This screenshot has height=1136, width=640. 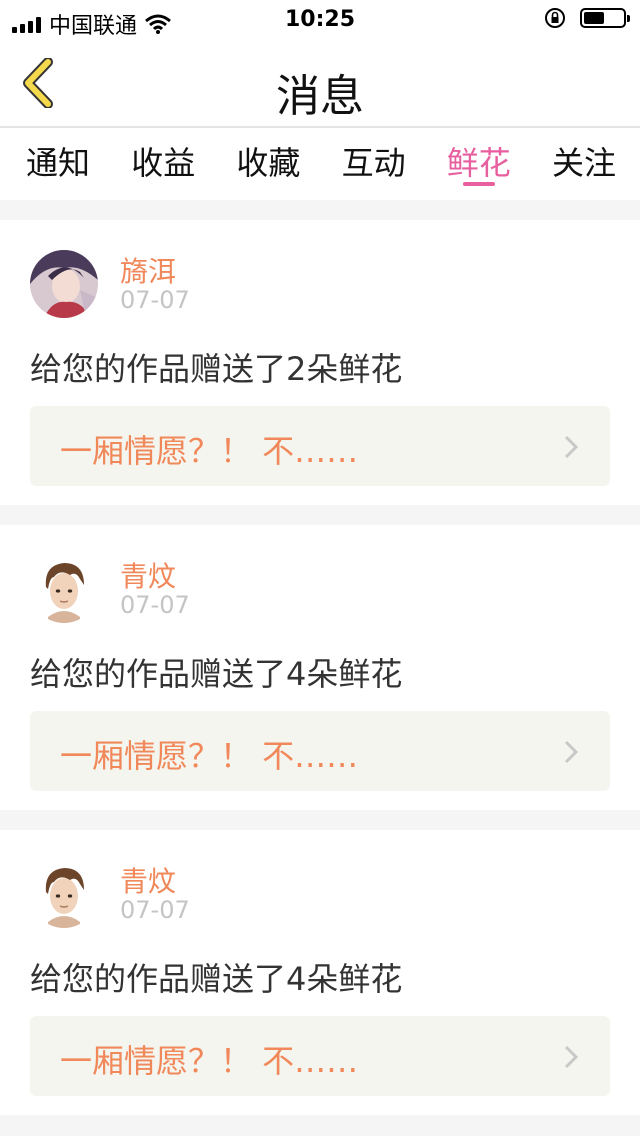 I want to click on battery-icon, so click(x=605, y=18).